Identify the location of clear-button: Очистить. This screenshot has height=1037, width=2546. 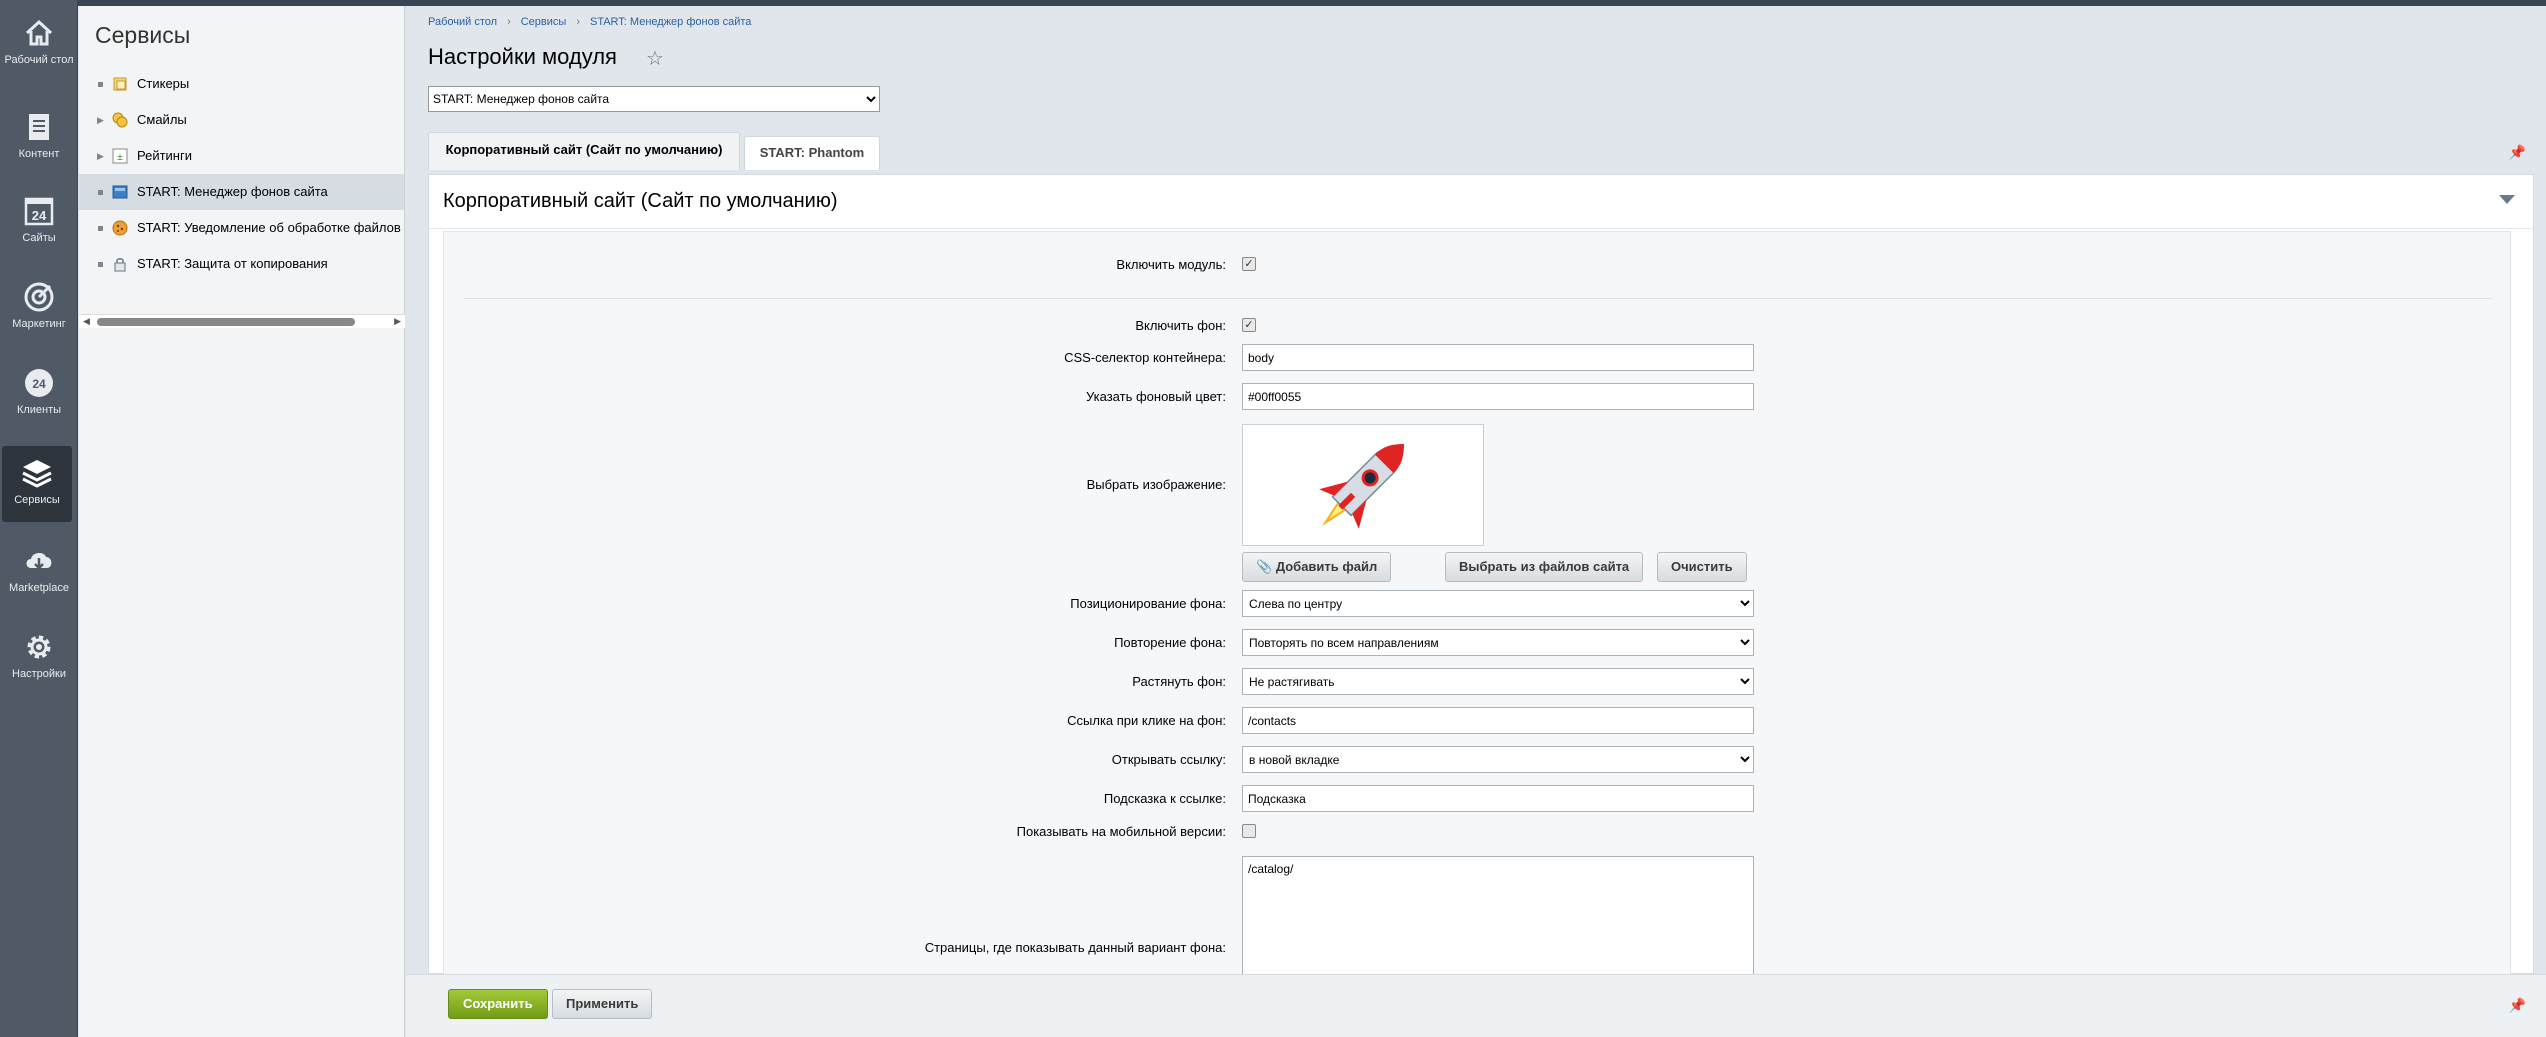
(1702, 567).